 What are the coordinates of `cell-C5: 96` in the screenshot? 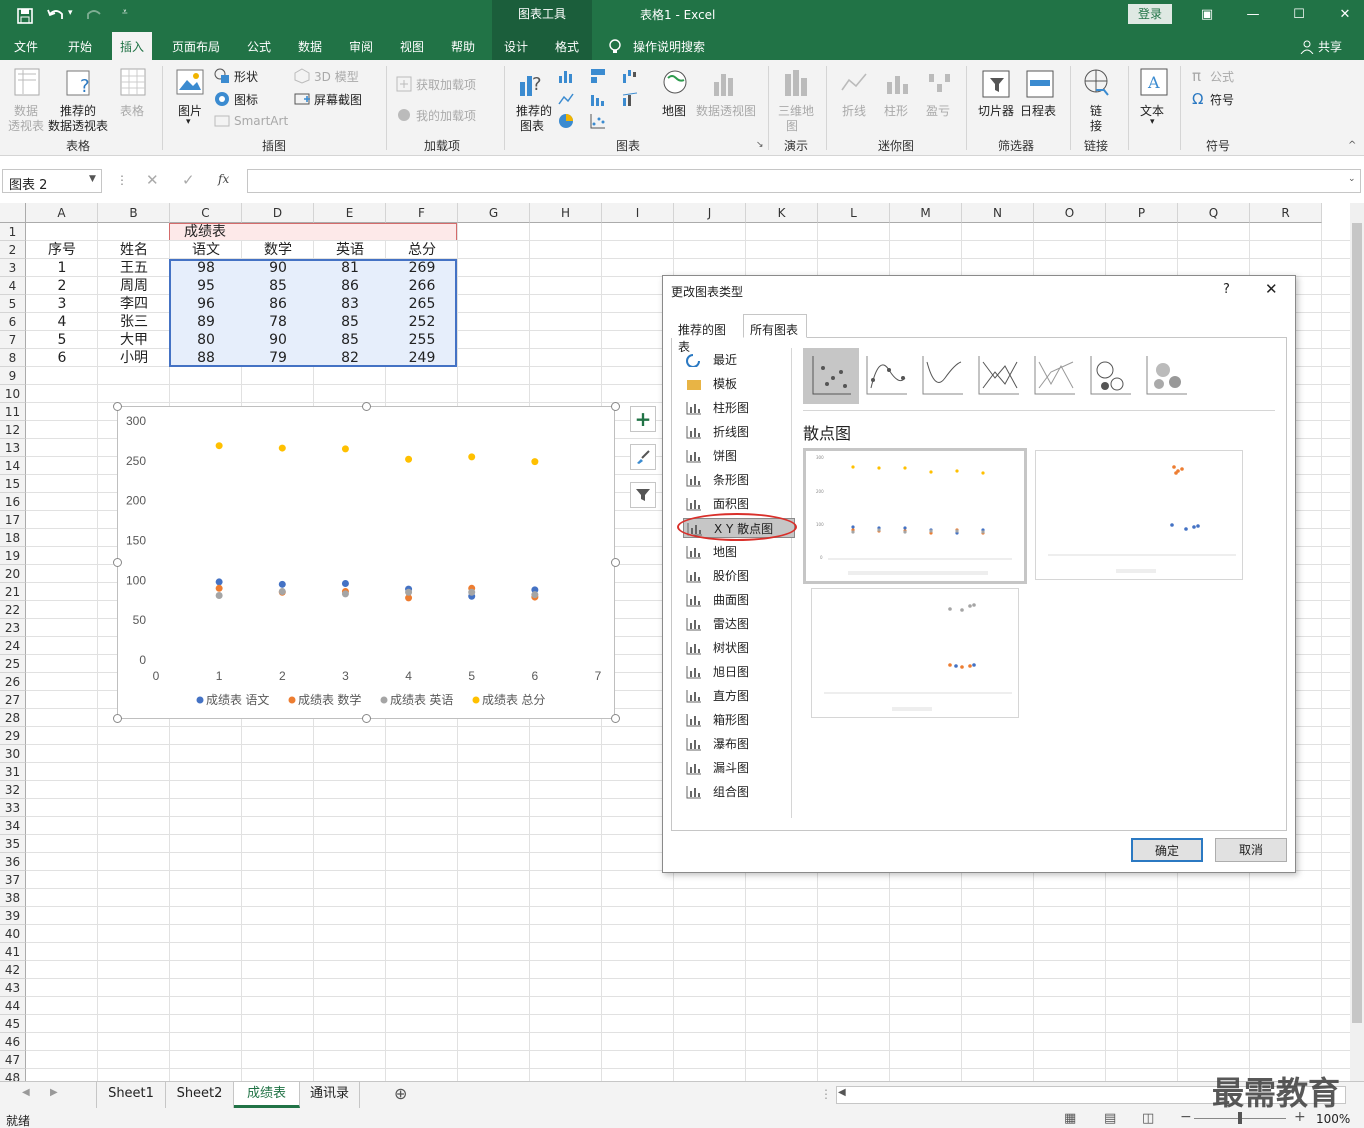 It's located at (206, 304).